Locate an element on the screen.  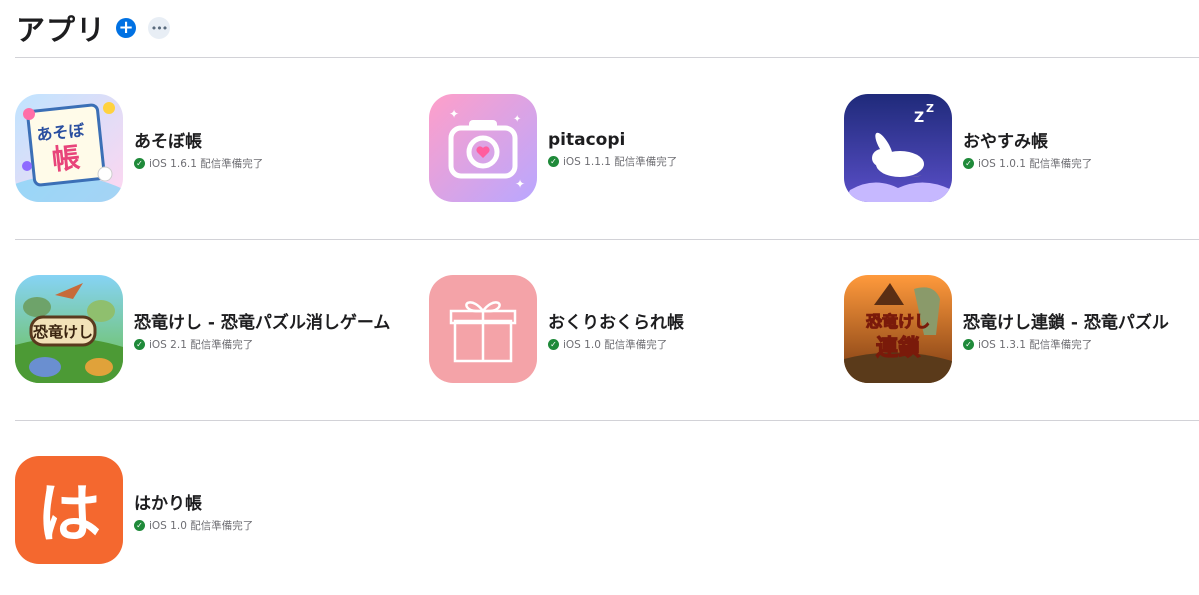
app-version-status: iOS 2.1 配信準備完了 is located at coordinates (201, 345).